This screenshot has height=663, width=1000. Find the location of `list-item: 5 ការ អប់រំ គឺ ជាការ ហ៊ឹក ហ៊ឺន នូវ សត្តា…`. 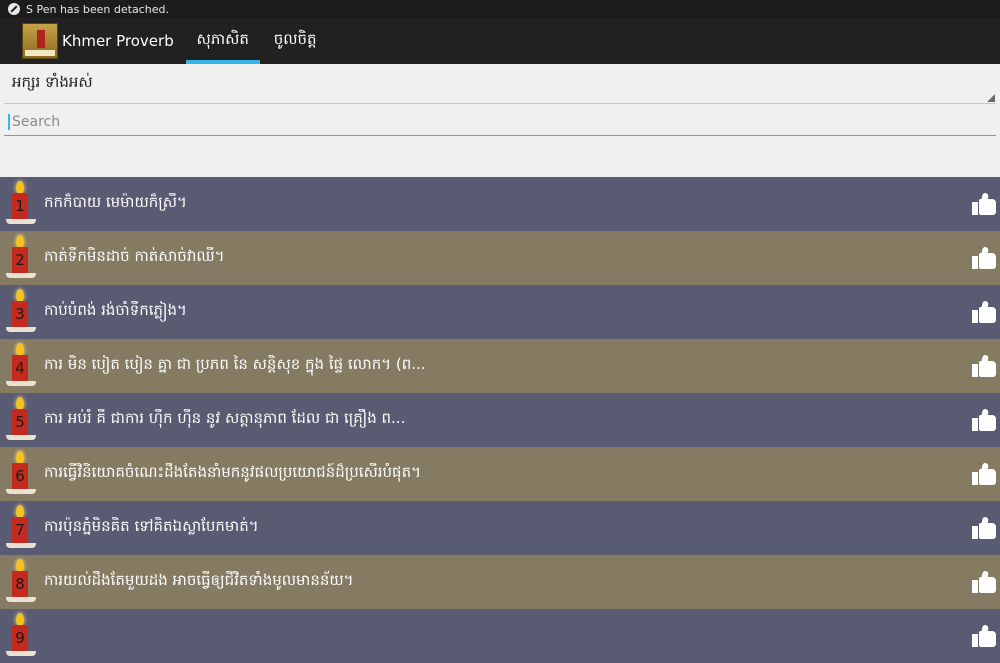

list-item: 5 ការ អប់រំ គឺ ជាការ ហ៊ឹក ហ៊ឺន នូវ សត្តា… is located at coordinates (500, 420).